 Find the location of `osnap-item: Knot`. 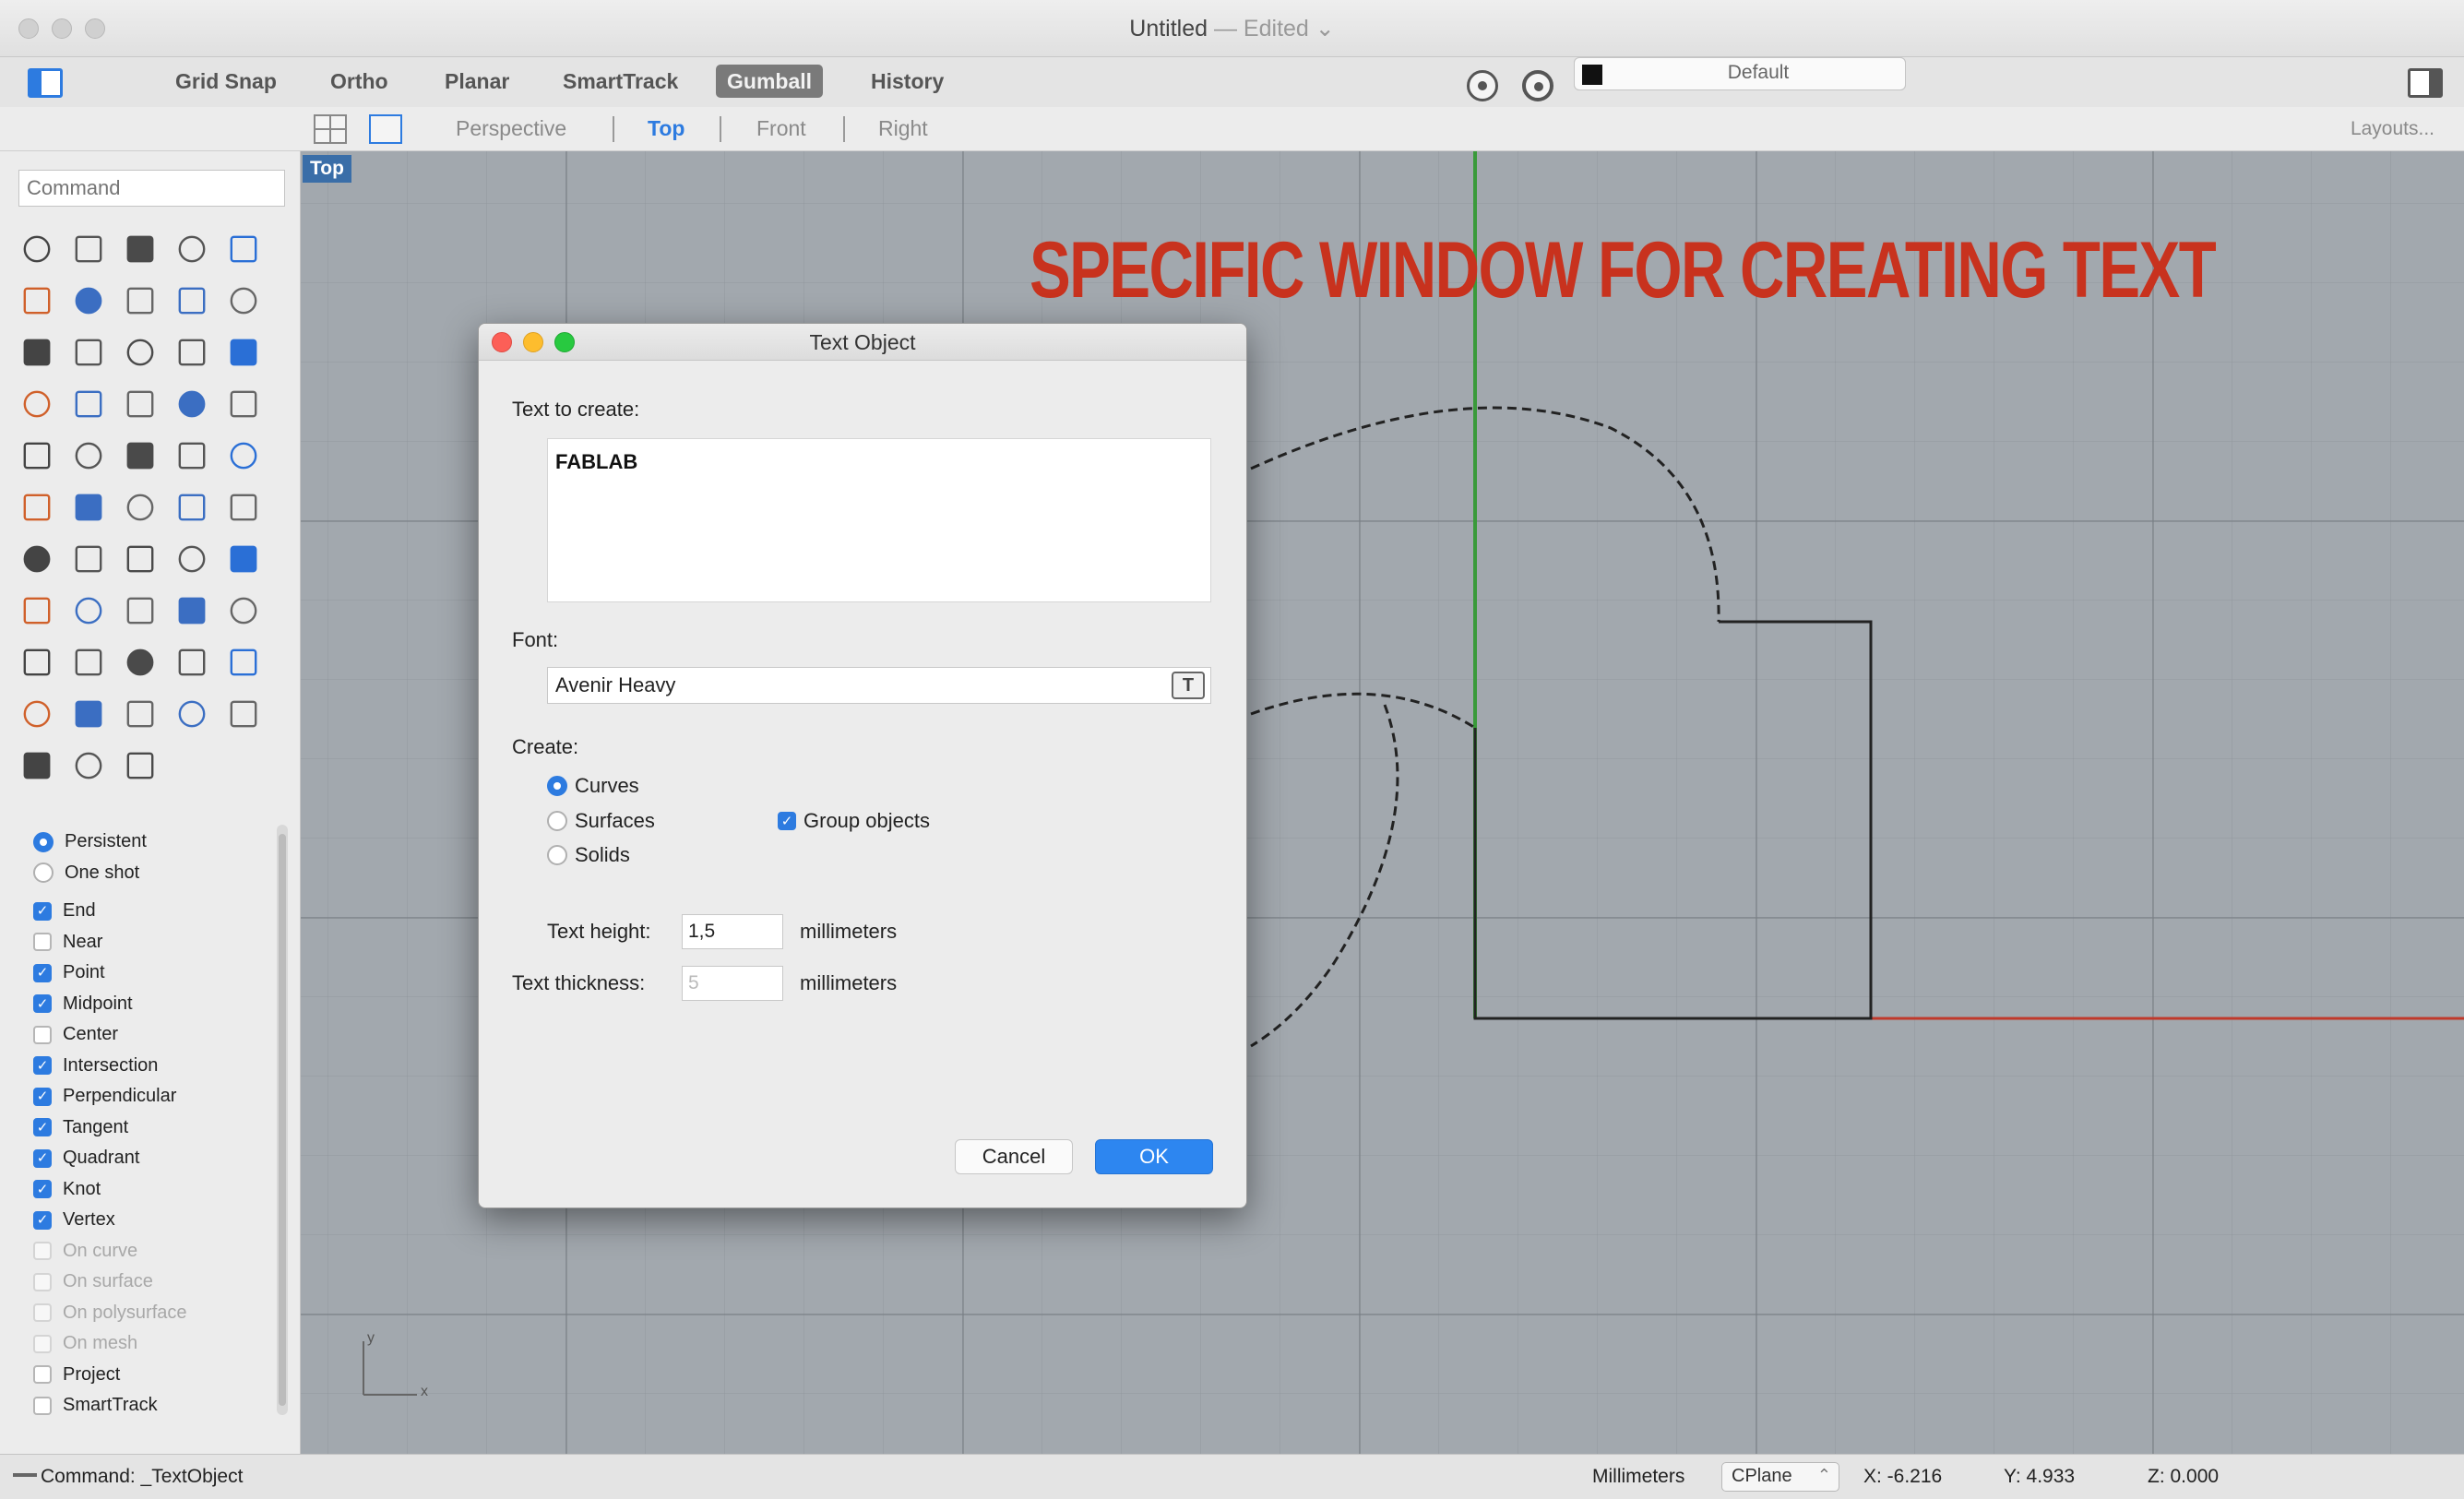

osnap-item: Knot is located at coordinates (153, 1190).